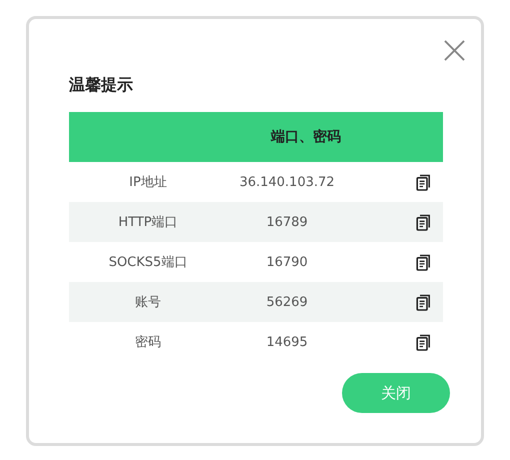 This screenshot has height=460, width=510. What do you see at coordinates (148, 222) in the screenshot?
I see `table-cell-text: HTTP端口` at bounding box center [148, 222].